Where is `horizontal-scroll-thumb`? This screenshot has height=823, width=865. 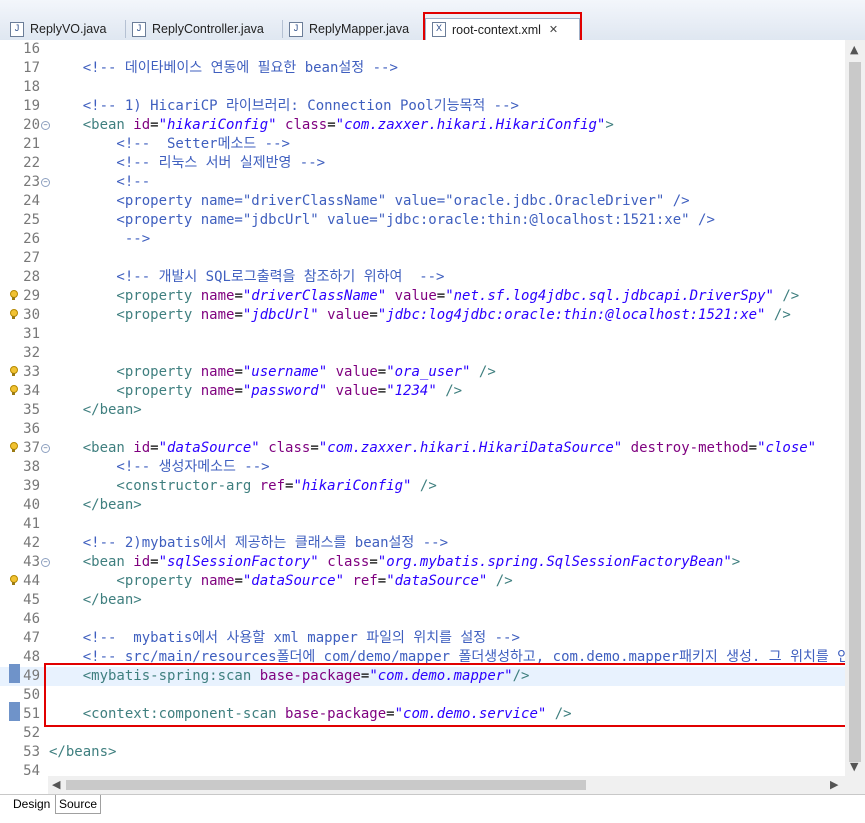 horizontal-scroll-thumb is located at coordinates (326, 785).